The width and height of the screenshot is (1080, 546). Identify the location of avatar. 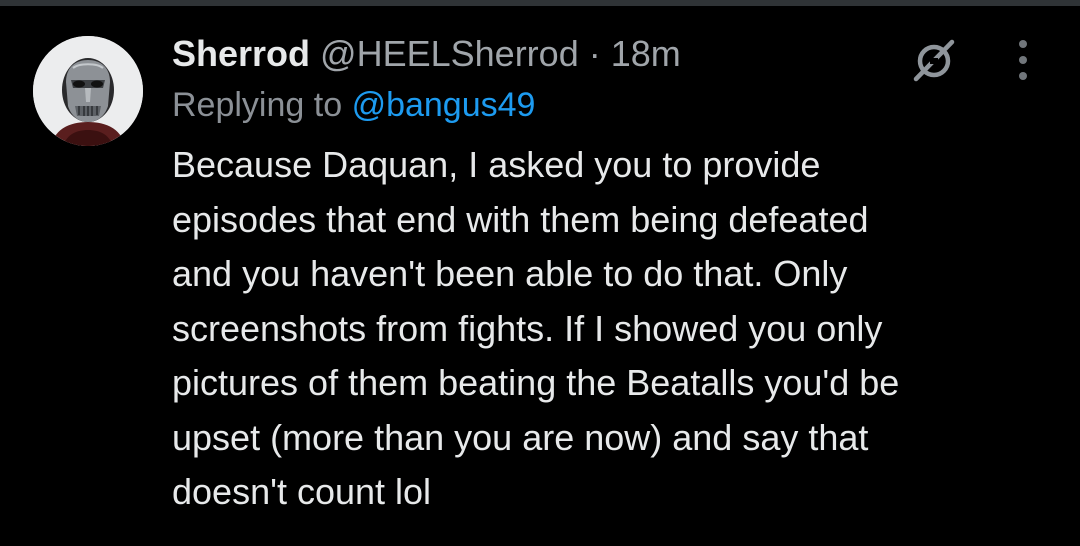
(88, 91).